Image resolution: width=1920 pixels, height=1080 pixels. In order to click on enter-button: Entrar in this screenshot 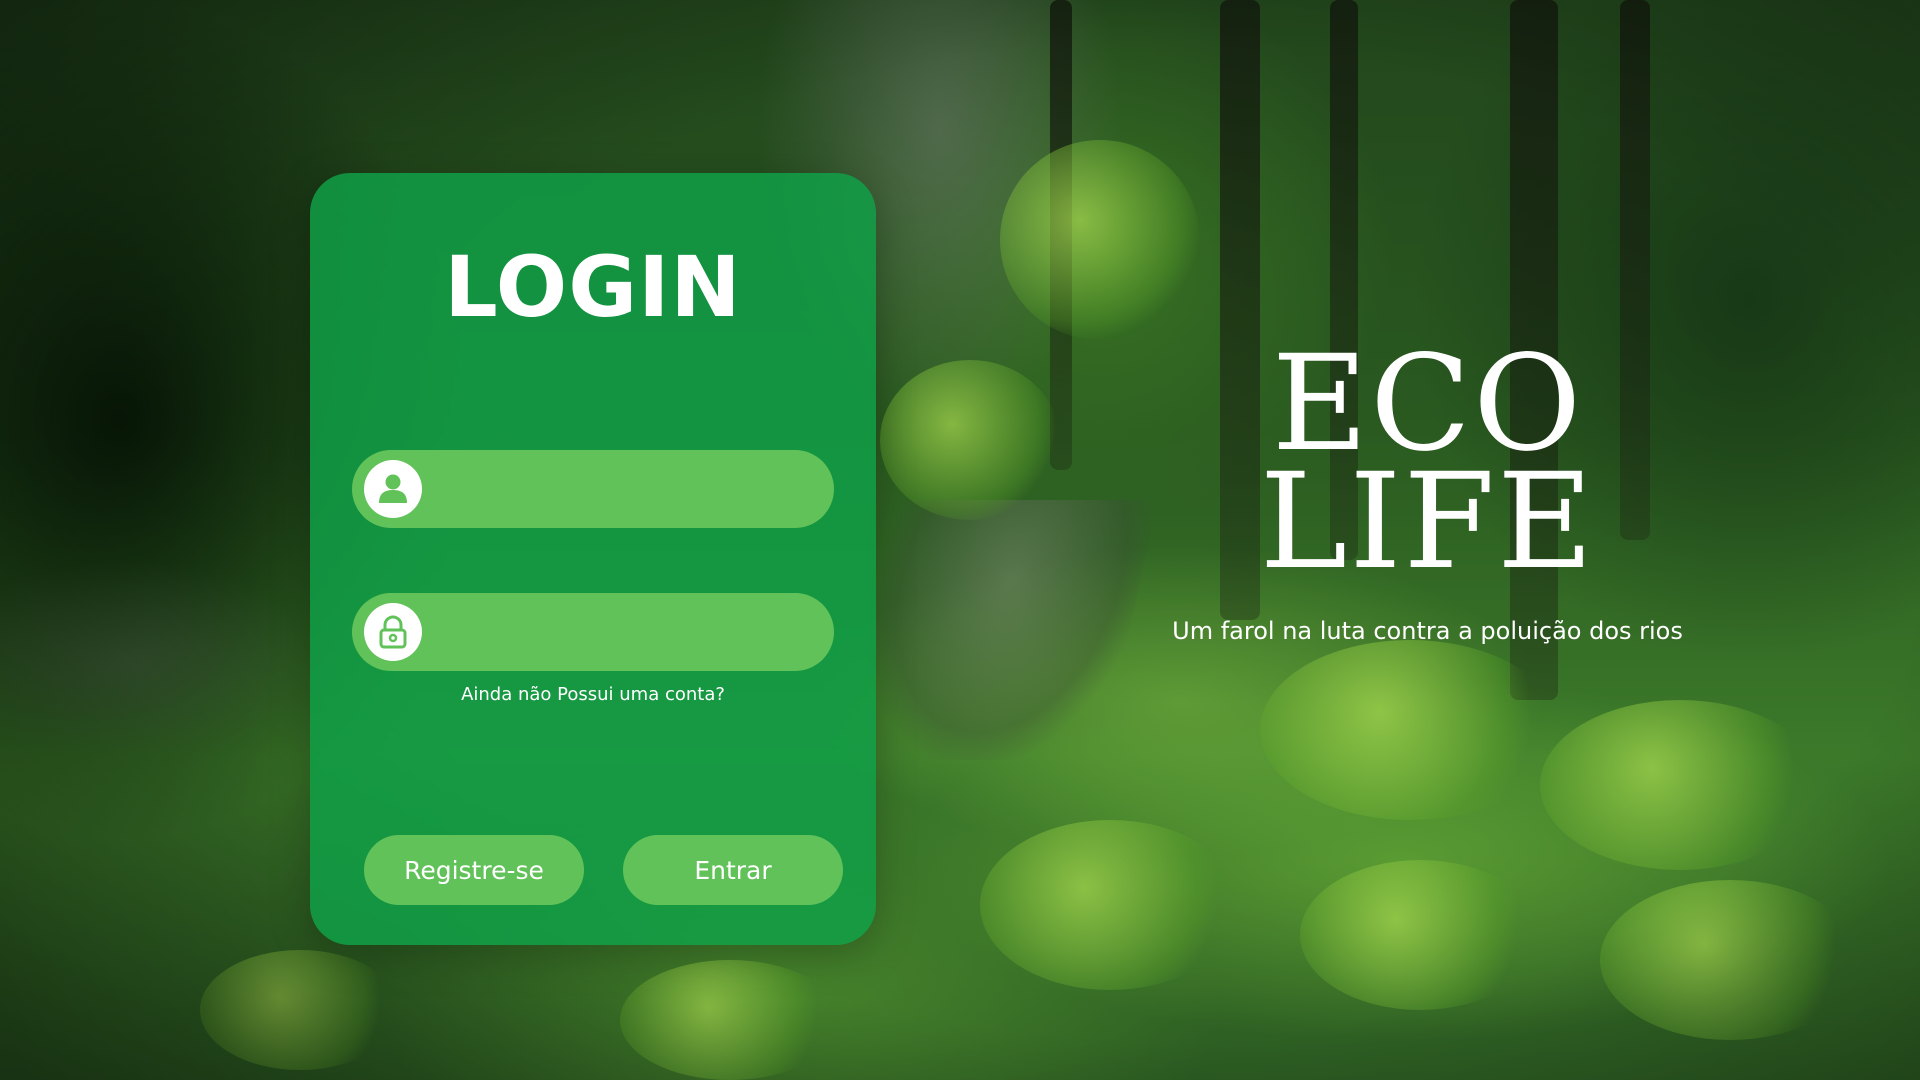, I will do `click(733, 870)`.